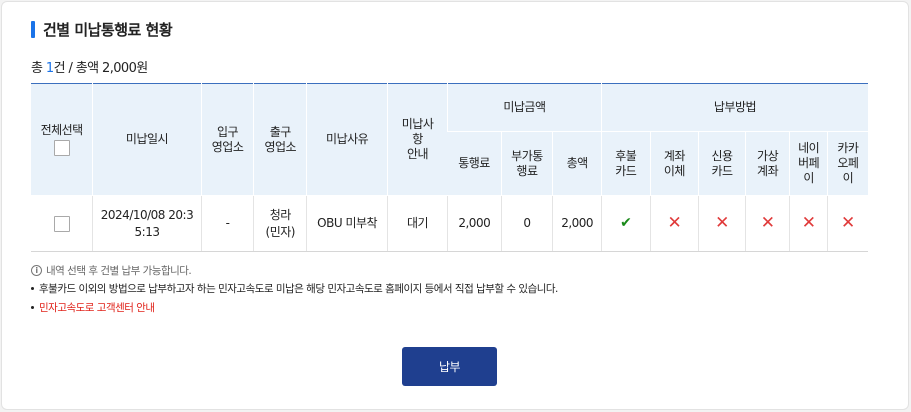 This screenshot has width=911, height=412. Describe the element at coordinates (847, 163) in the screenshot. I see `header-kakao-pay: 카카 오페 이` at that location.